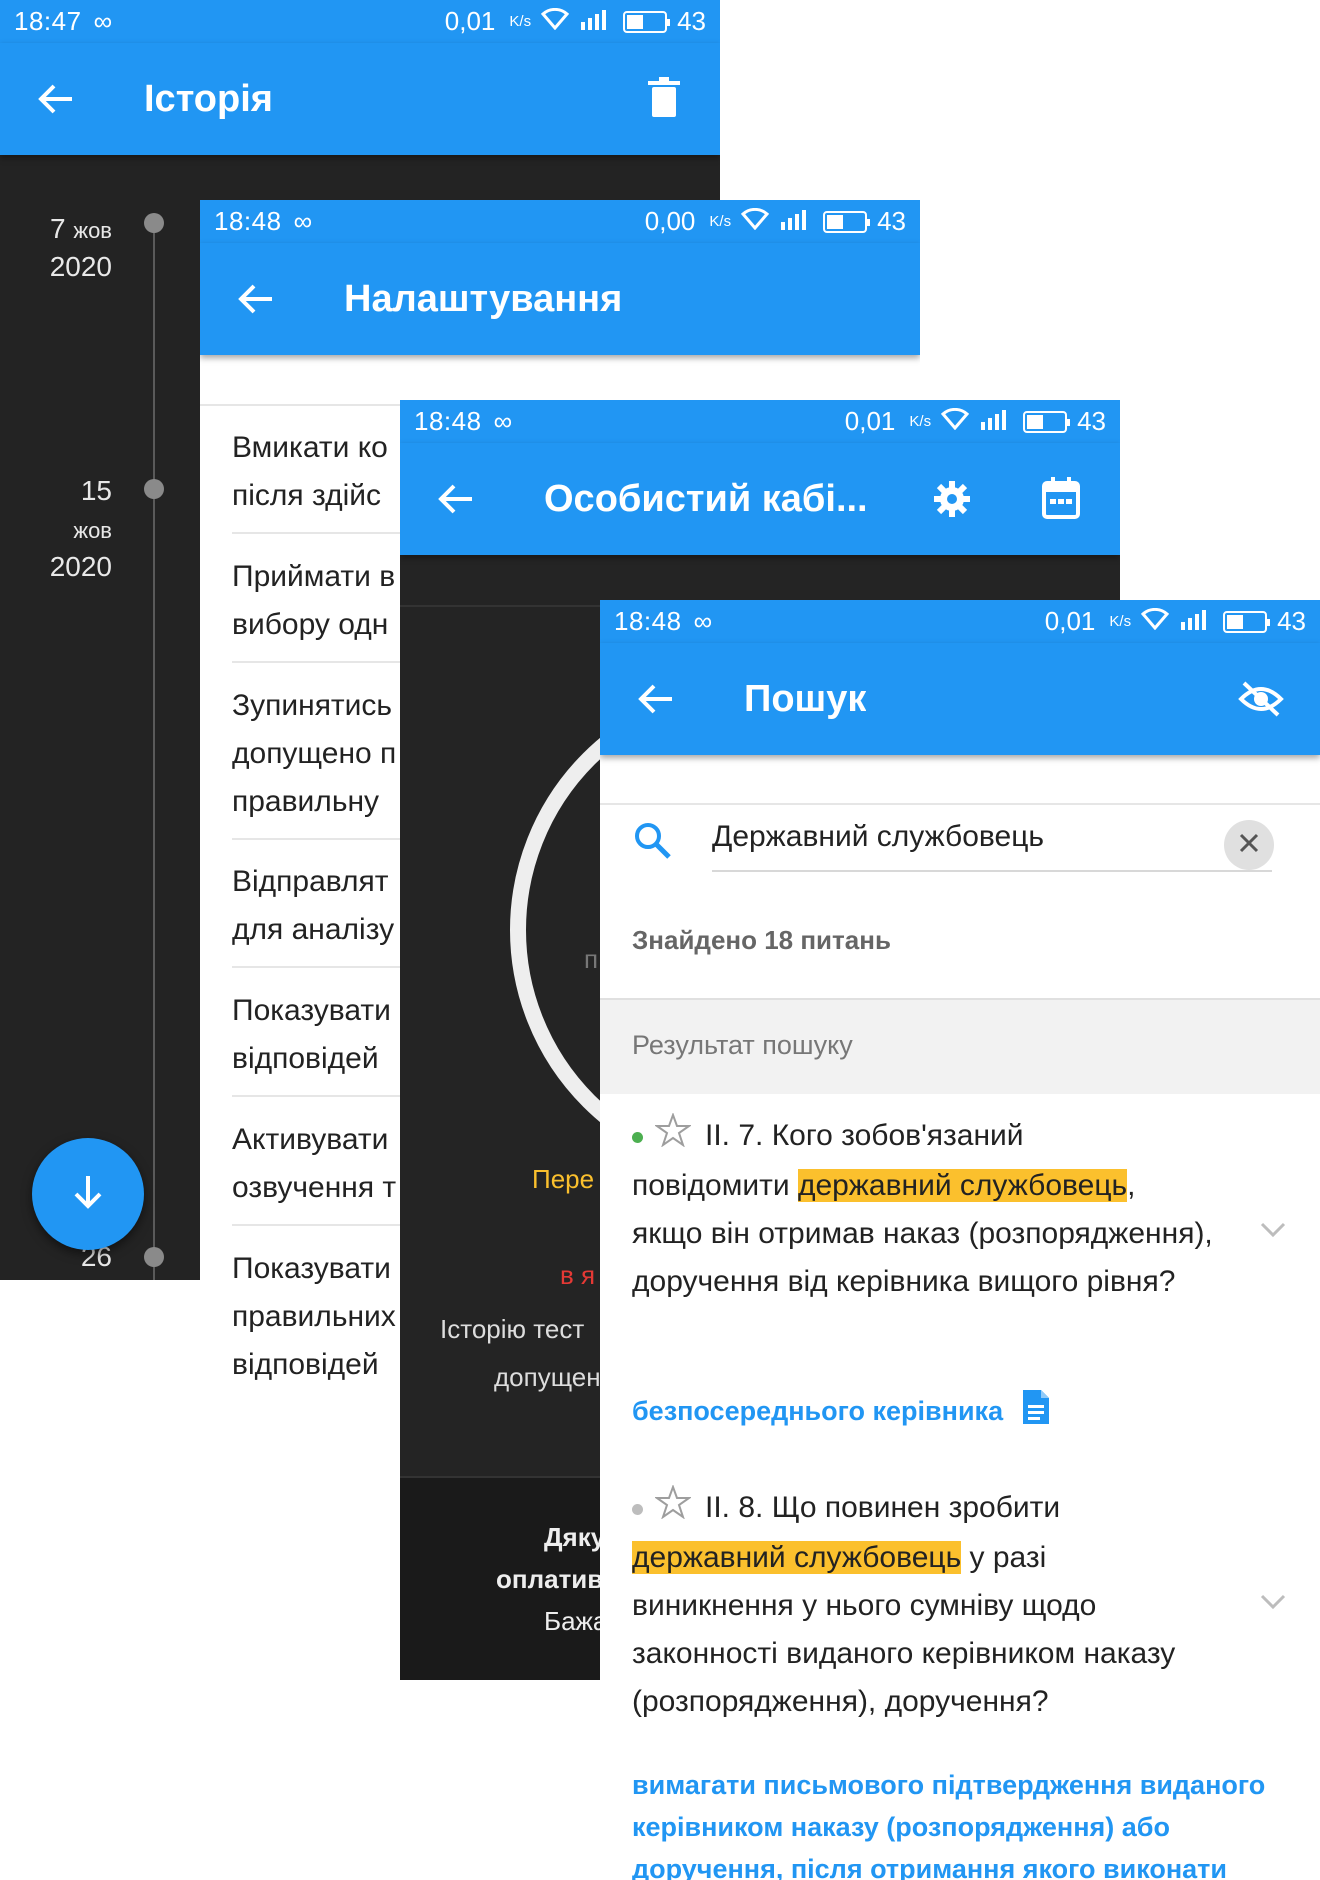  What do you see at coordinates (805, 698) in the screenshot?
I see `page-title: Пошук` at bounding box center [805, 698].